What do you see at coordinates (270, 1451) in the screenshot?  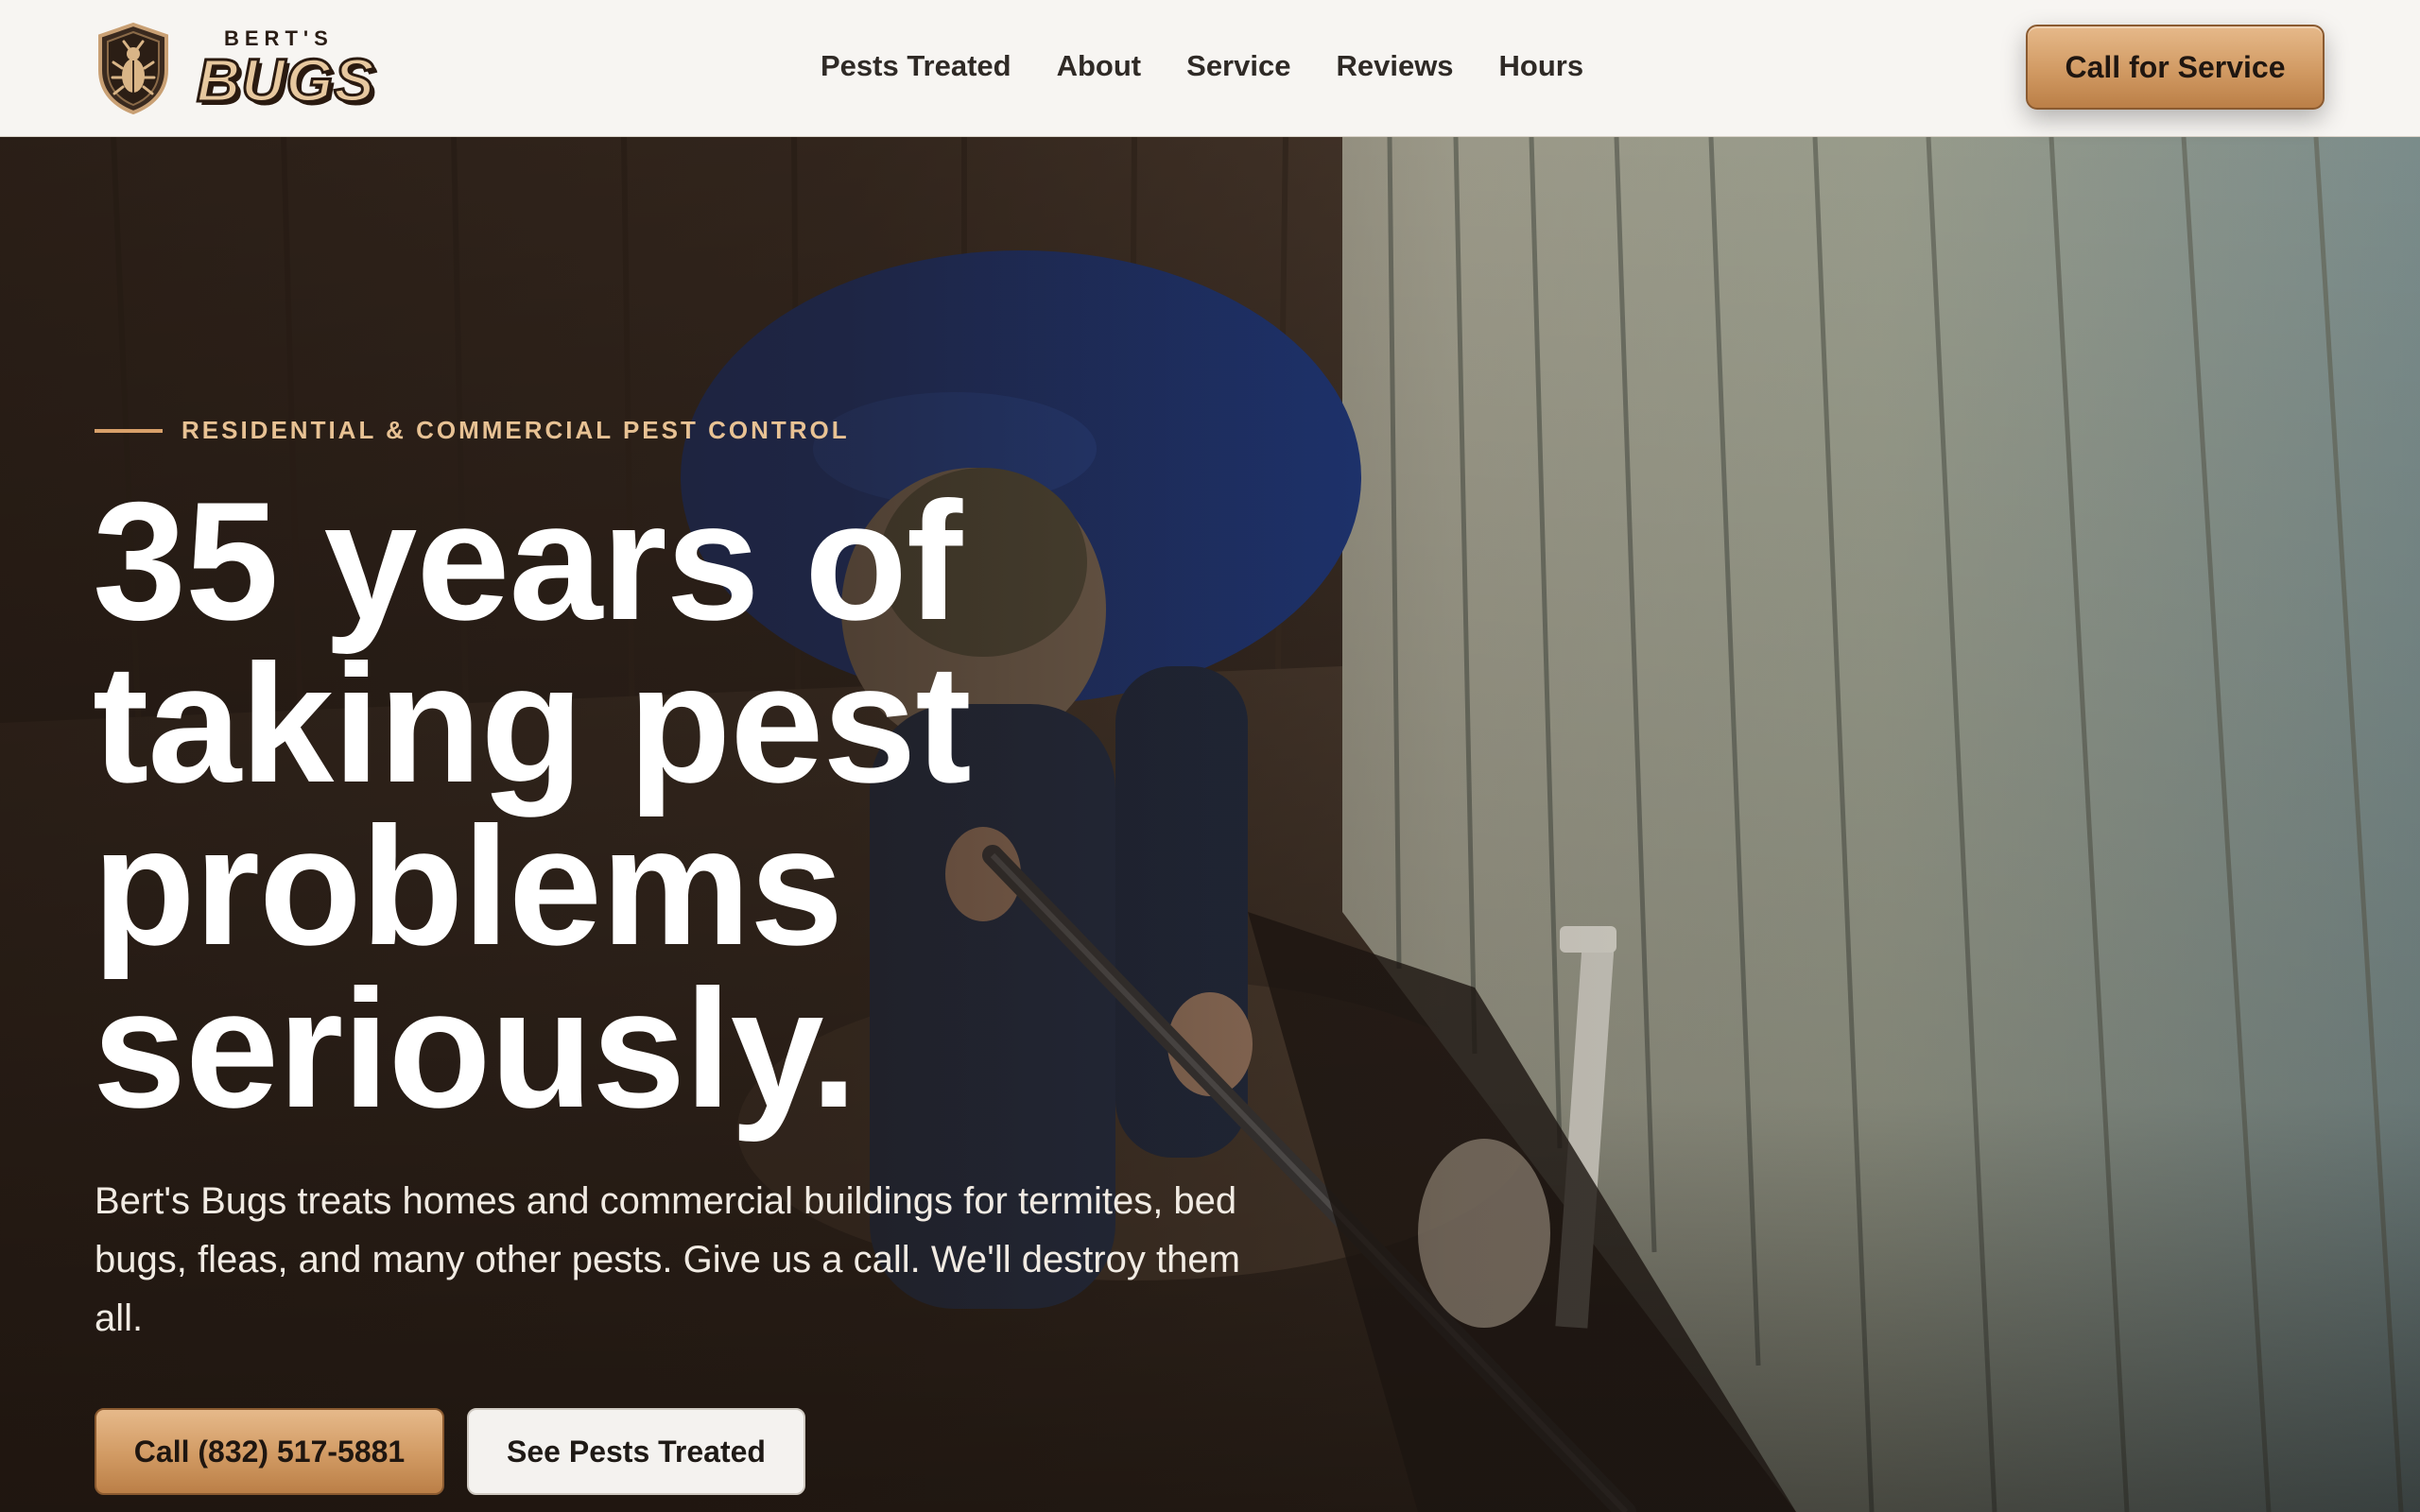 I see `call-phone-button: Call (832) 517-5881` at bounding box center [270, 1451].